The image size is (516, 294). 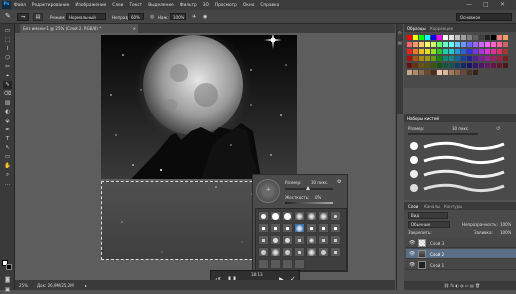 I want to click on popup-hardness-value: 0%, so click(x=318, y=197).